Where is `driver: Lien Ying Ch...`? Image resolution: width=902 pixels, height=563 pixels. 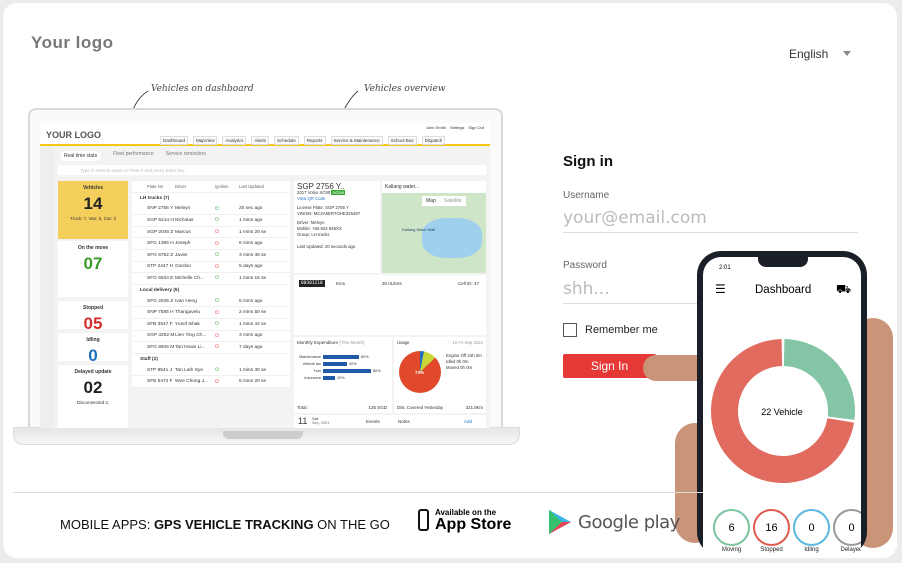
driver: Lien Ying Ch... is located at coordinates (191, 336).